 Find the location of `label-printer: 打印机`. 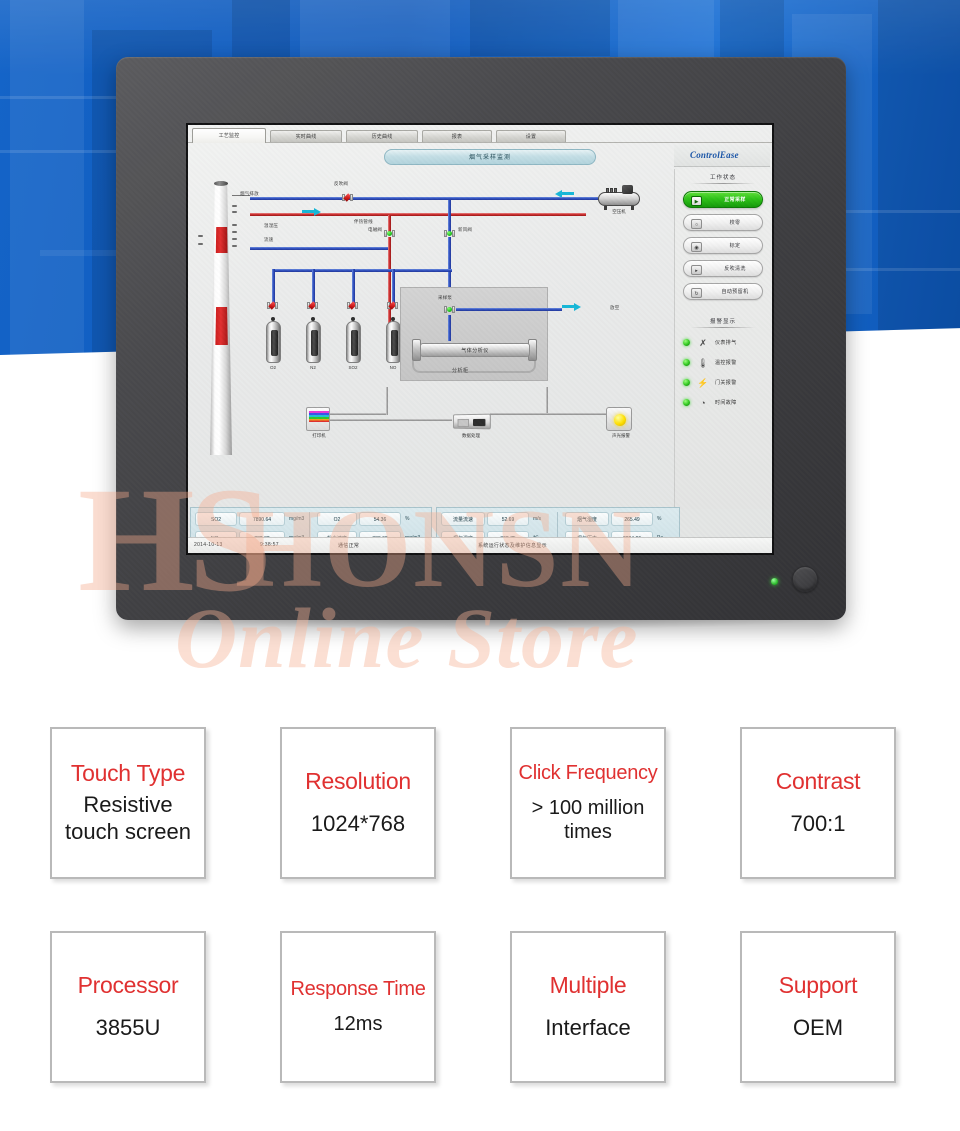

label-printer: 打印机 is located at coordinates (319, 435).